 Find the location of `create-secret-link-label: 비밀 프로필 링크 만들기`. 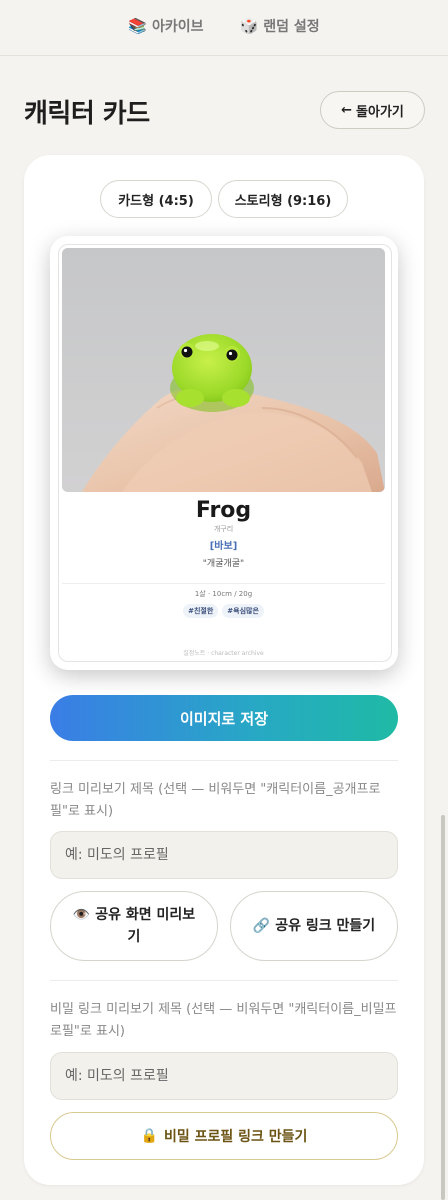

create-secret-link-label: 비밀 프로필 링크 만들기 is located at coordinates (236, 1137).